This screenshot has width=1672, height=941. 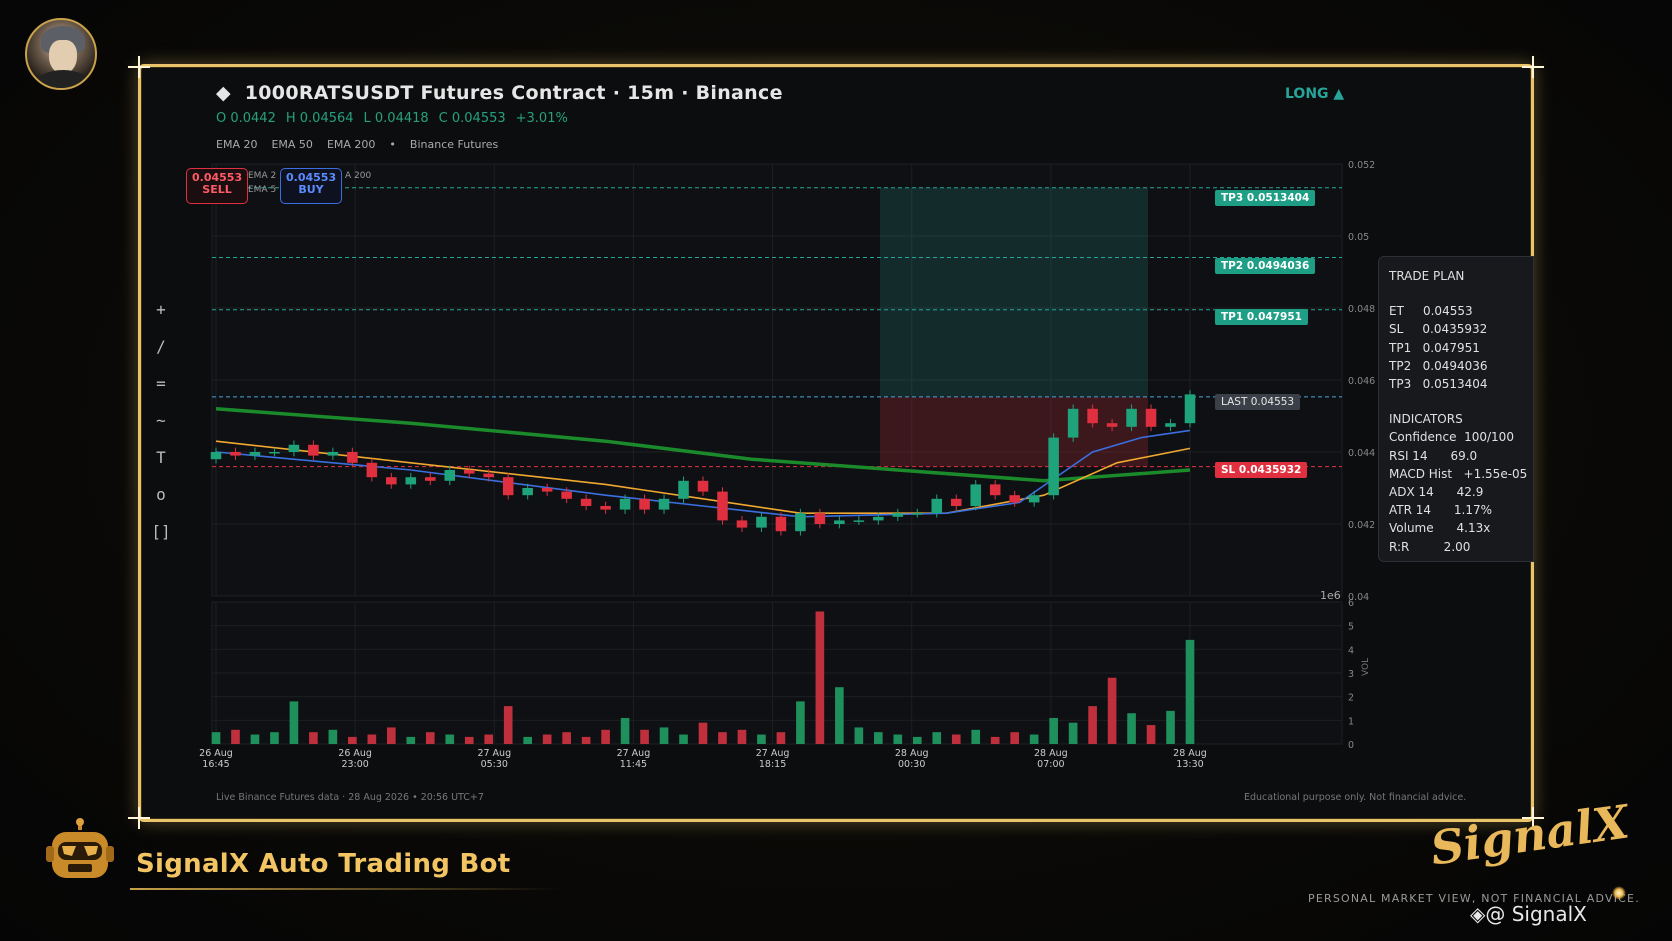 What do you see at coordinates (1361, 309) in the screenshot?
I see `price-tick-label: 0.048` at bounding box center [1361, 309].